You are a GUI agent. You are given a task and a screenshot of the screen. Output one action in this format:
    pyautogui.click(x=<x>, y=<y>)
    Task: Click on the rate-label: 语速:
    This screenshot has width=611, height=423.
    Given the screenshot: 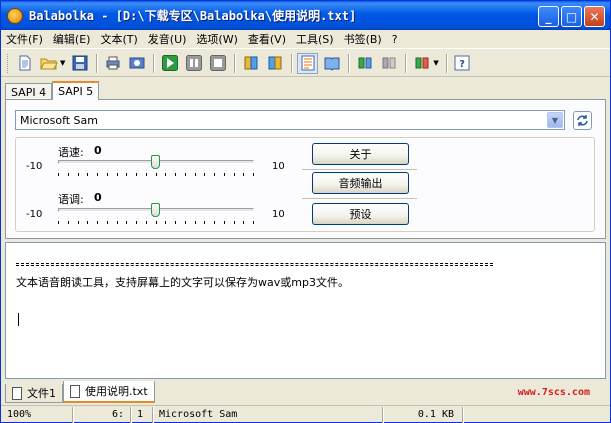 What is the action you would take?
    pyautogui.click(x=71, y=152)
    